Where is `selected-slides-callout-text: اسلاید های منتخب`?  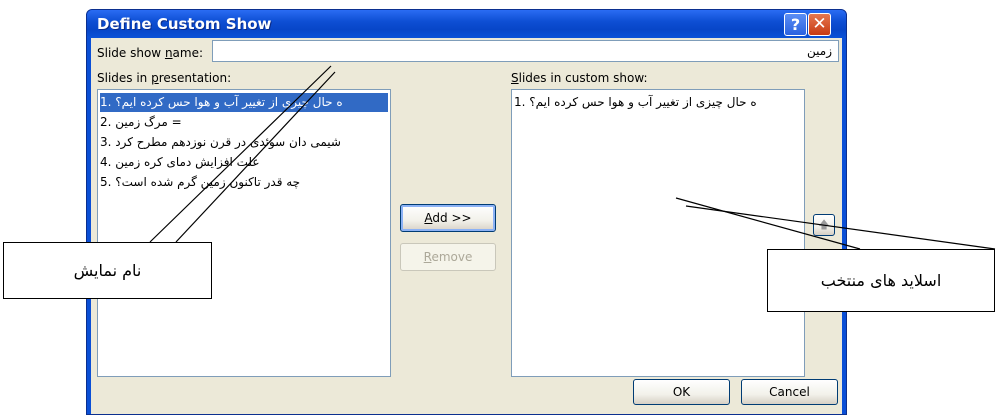 selected-slides-callout-text: اسلاید های منتخب is located at coordinates (881, 280).